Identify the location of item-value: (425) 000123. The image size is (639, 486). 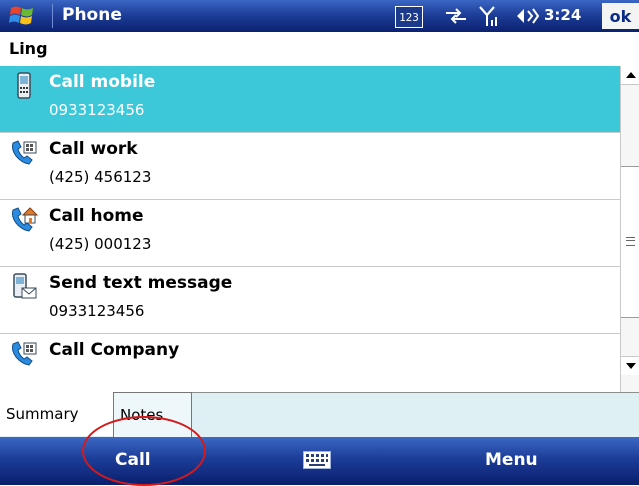
(100, 244).